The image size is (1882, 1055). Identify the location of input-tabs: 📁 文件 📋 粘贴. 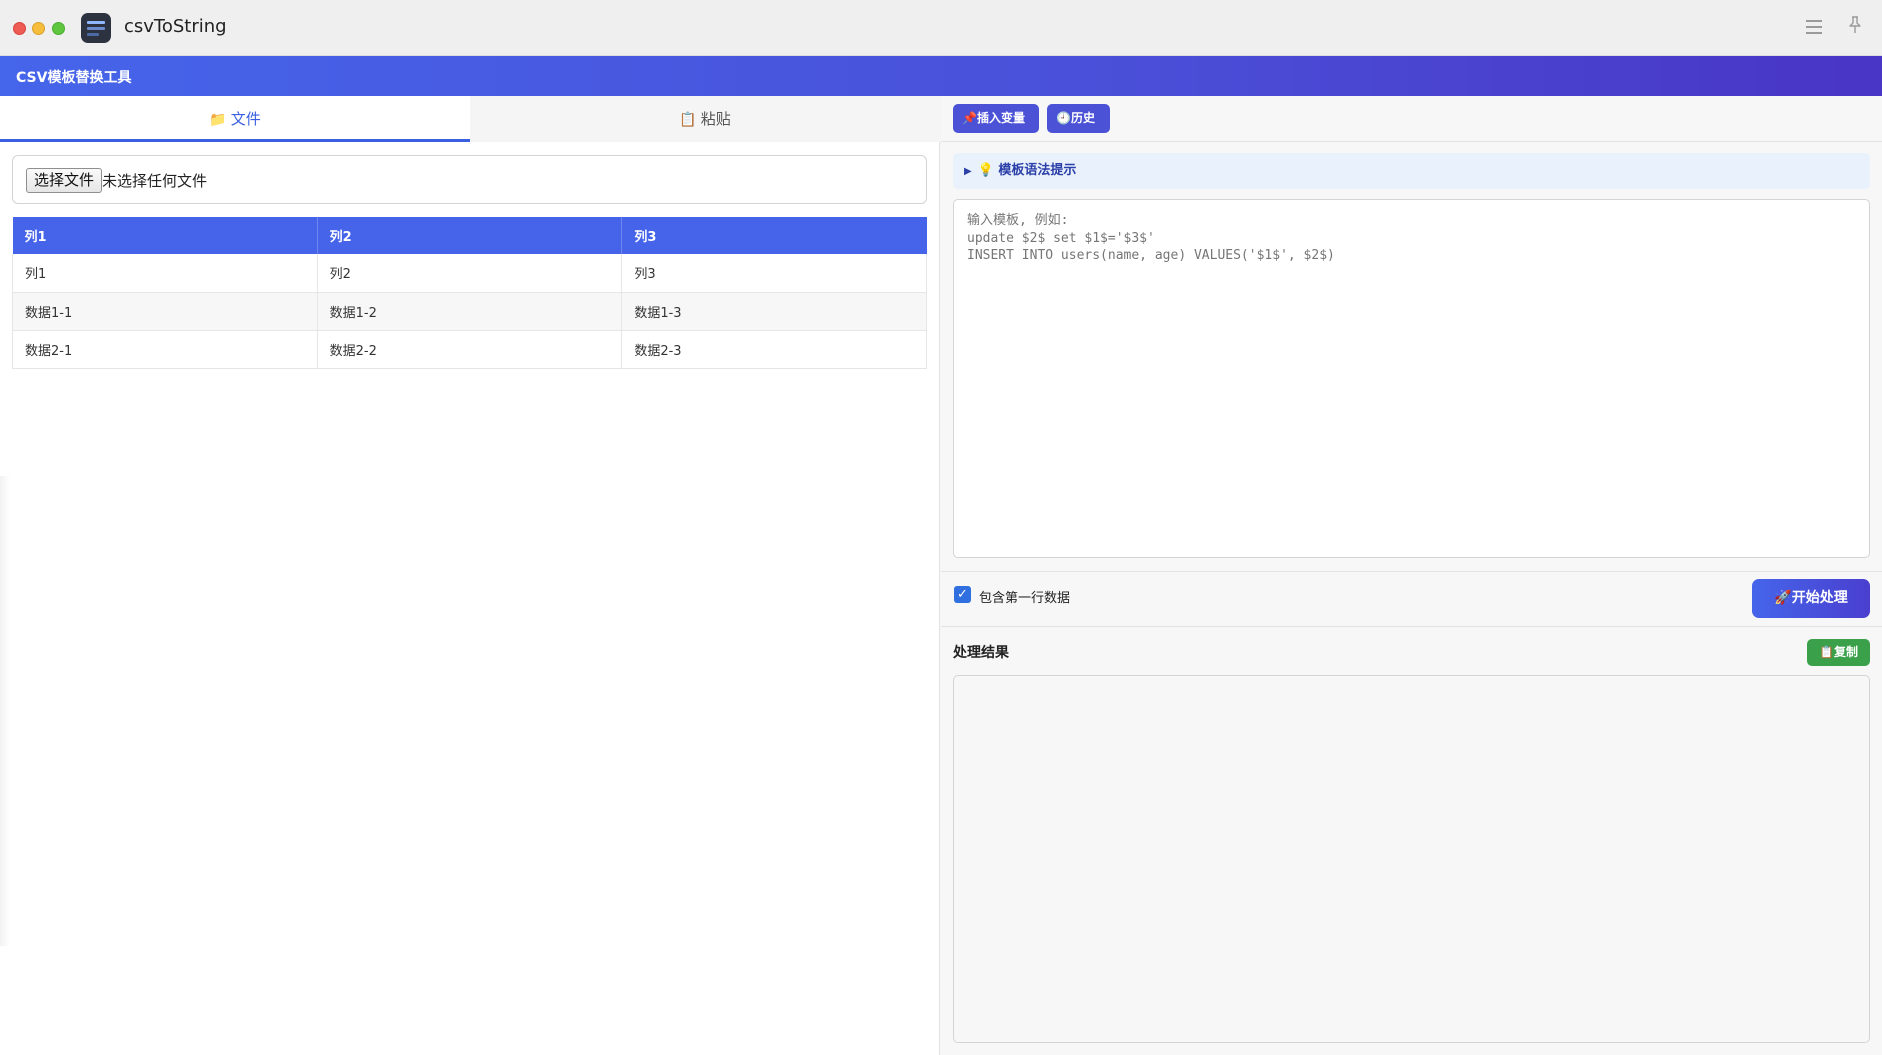
(470, 119).